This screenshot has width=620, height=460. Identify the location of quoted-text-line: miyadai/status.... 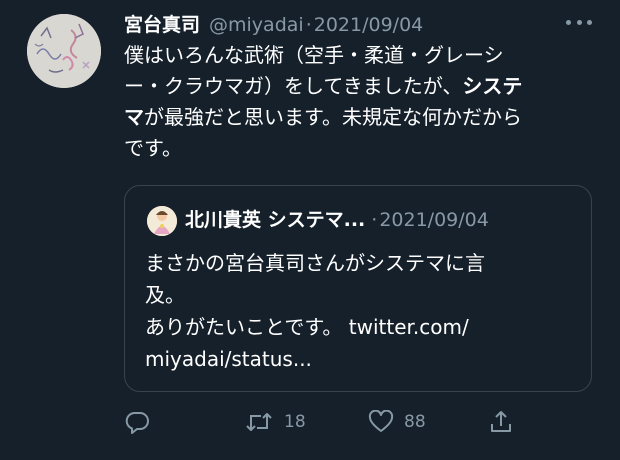
(228, 359).